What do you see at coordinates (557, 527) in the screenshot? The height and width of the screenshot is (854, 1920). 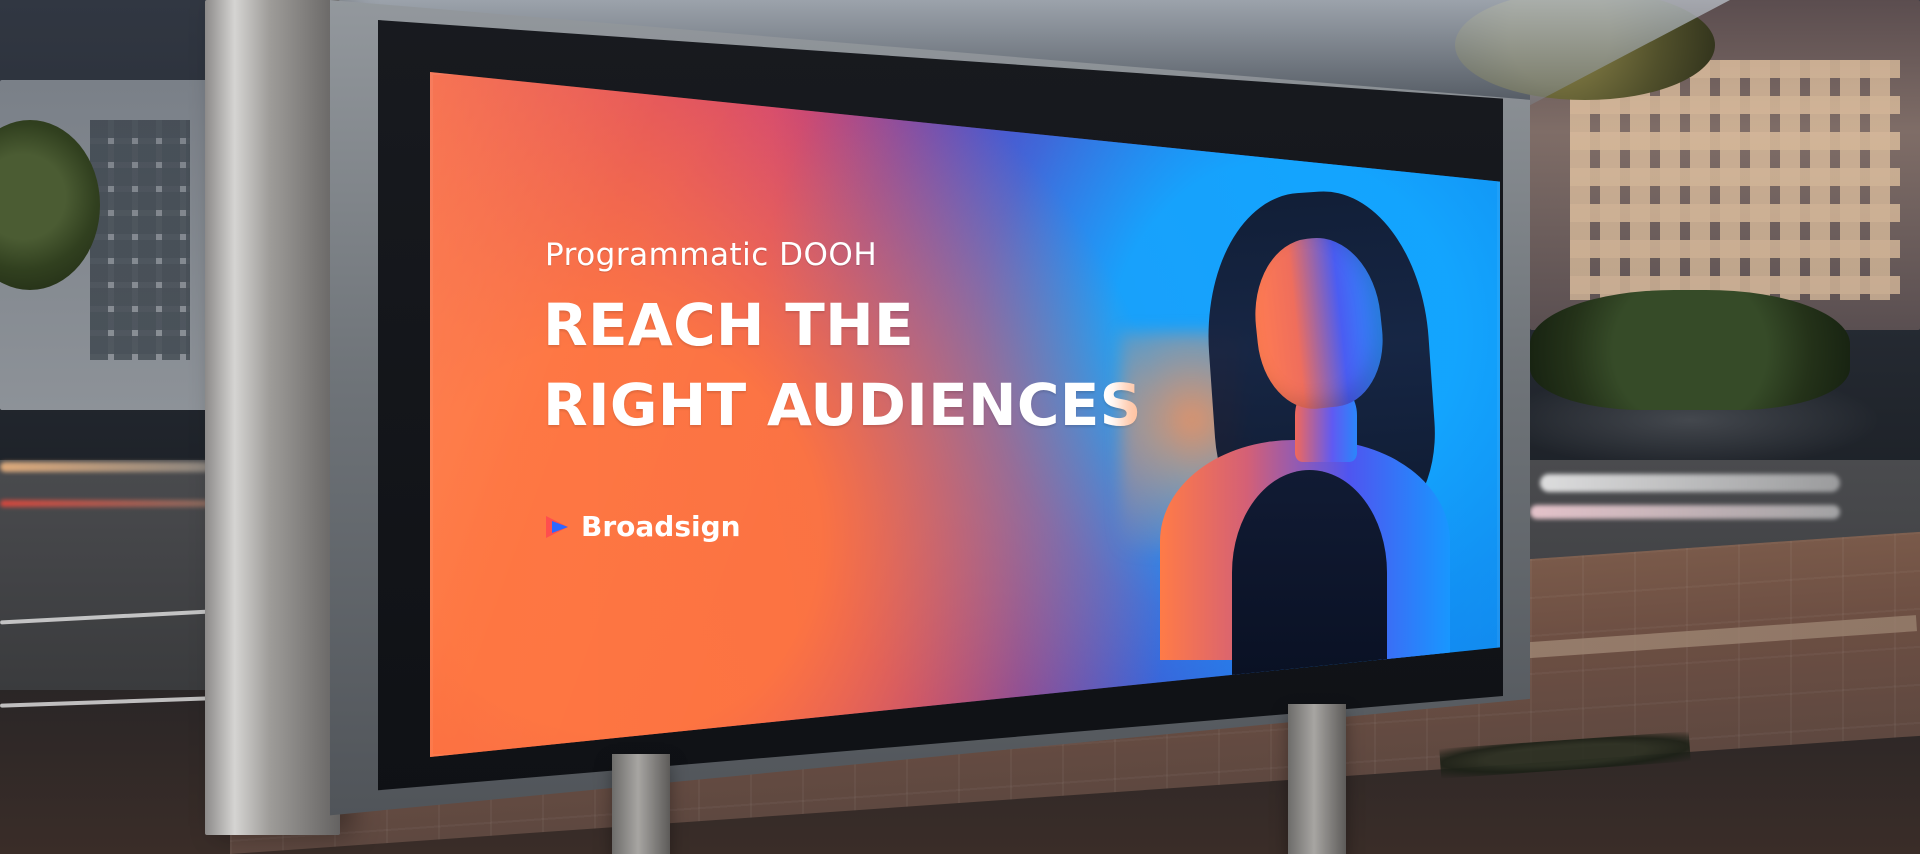 I see `play-triangle-icon` at bounding box center [557, 527].